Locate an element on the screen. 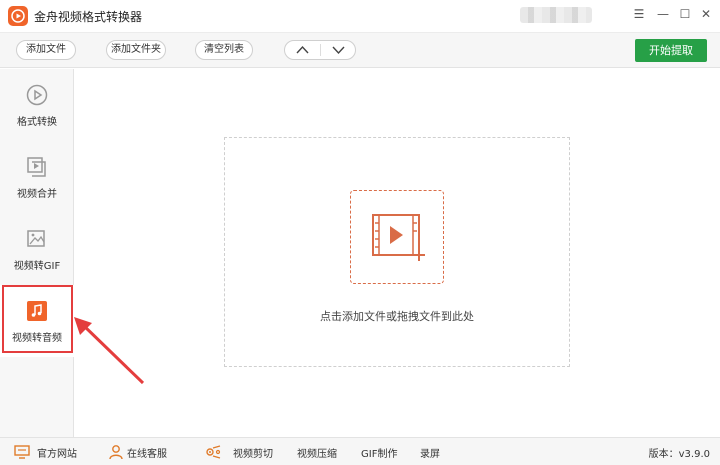  sidebar-item-label: 视频转GIF is located at coordinates (37, 266).